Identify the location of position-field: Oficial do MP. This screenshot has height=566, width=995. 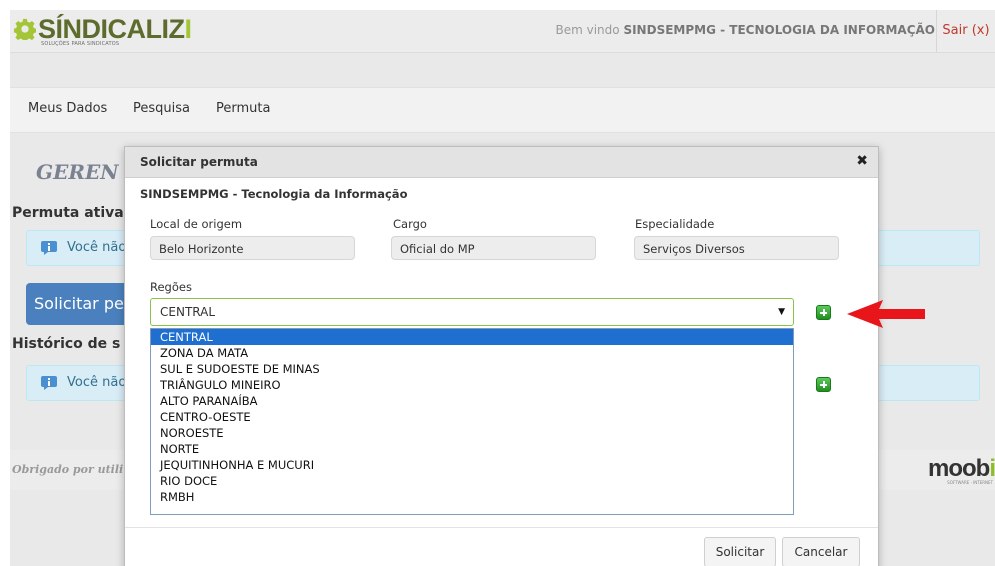
(493, 248).